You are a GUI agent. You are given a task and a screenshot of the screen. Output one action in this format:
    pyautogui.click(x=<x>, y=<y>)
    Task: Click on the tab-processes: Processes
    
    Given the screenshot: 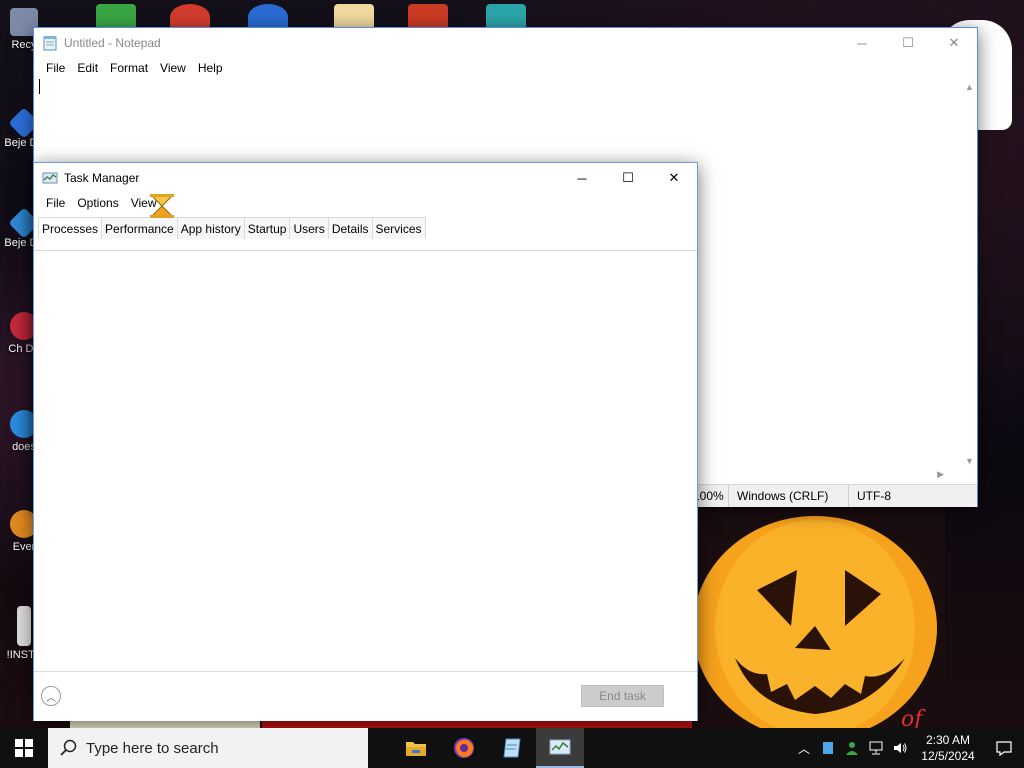 What is the action you would take?
    pyautogui.click(x=70, y=228)
    